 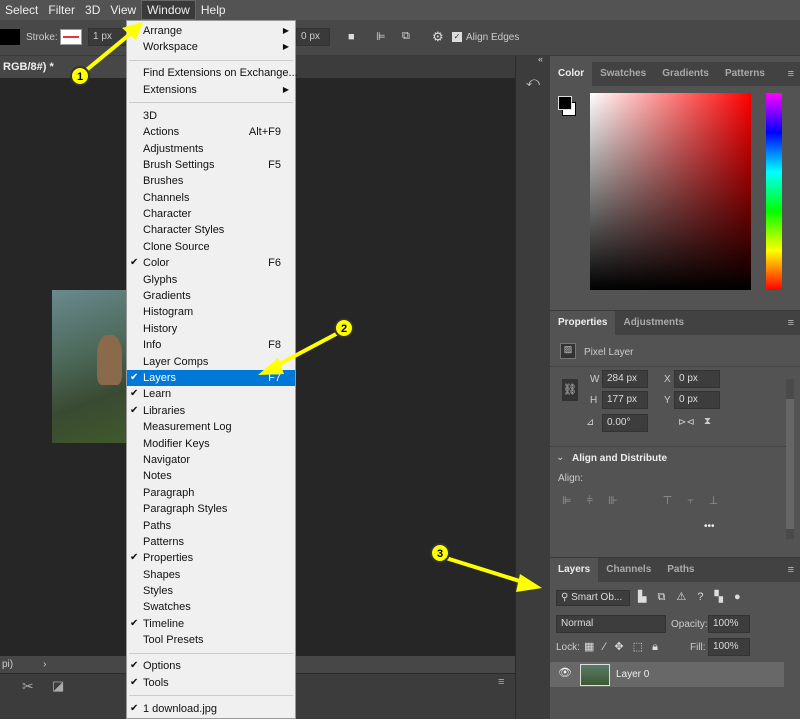 I want to click on annotation-badge-2: 2, so click(x=344, y=328).